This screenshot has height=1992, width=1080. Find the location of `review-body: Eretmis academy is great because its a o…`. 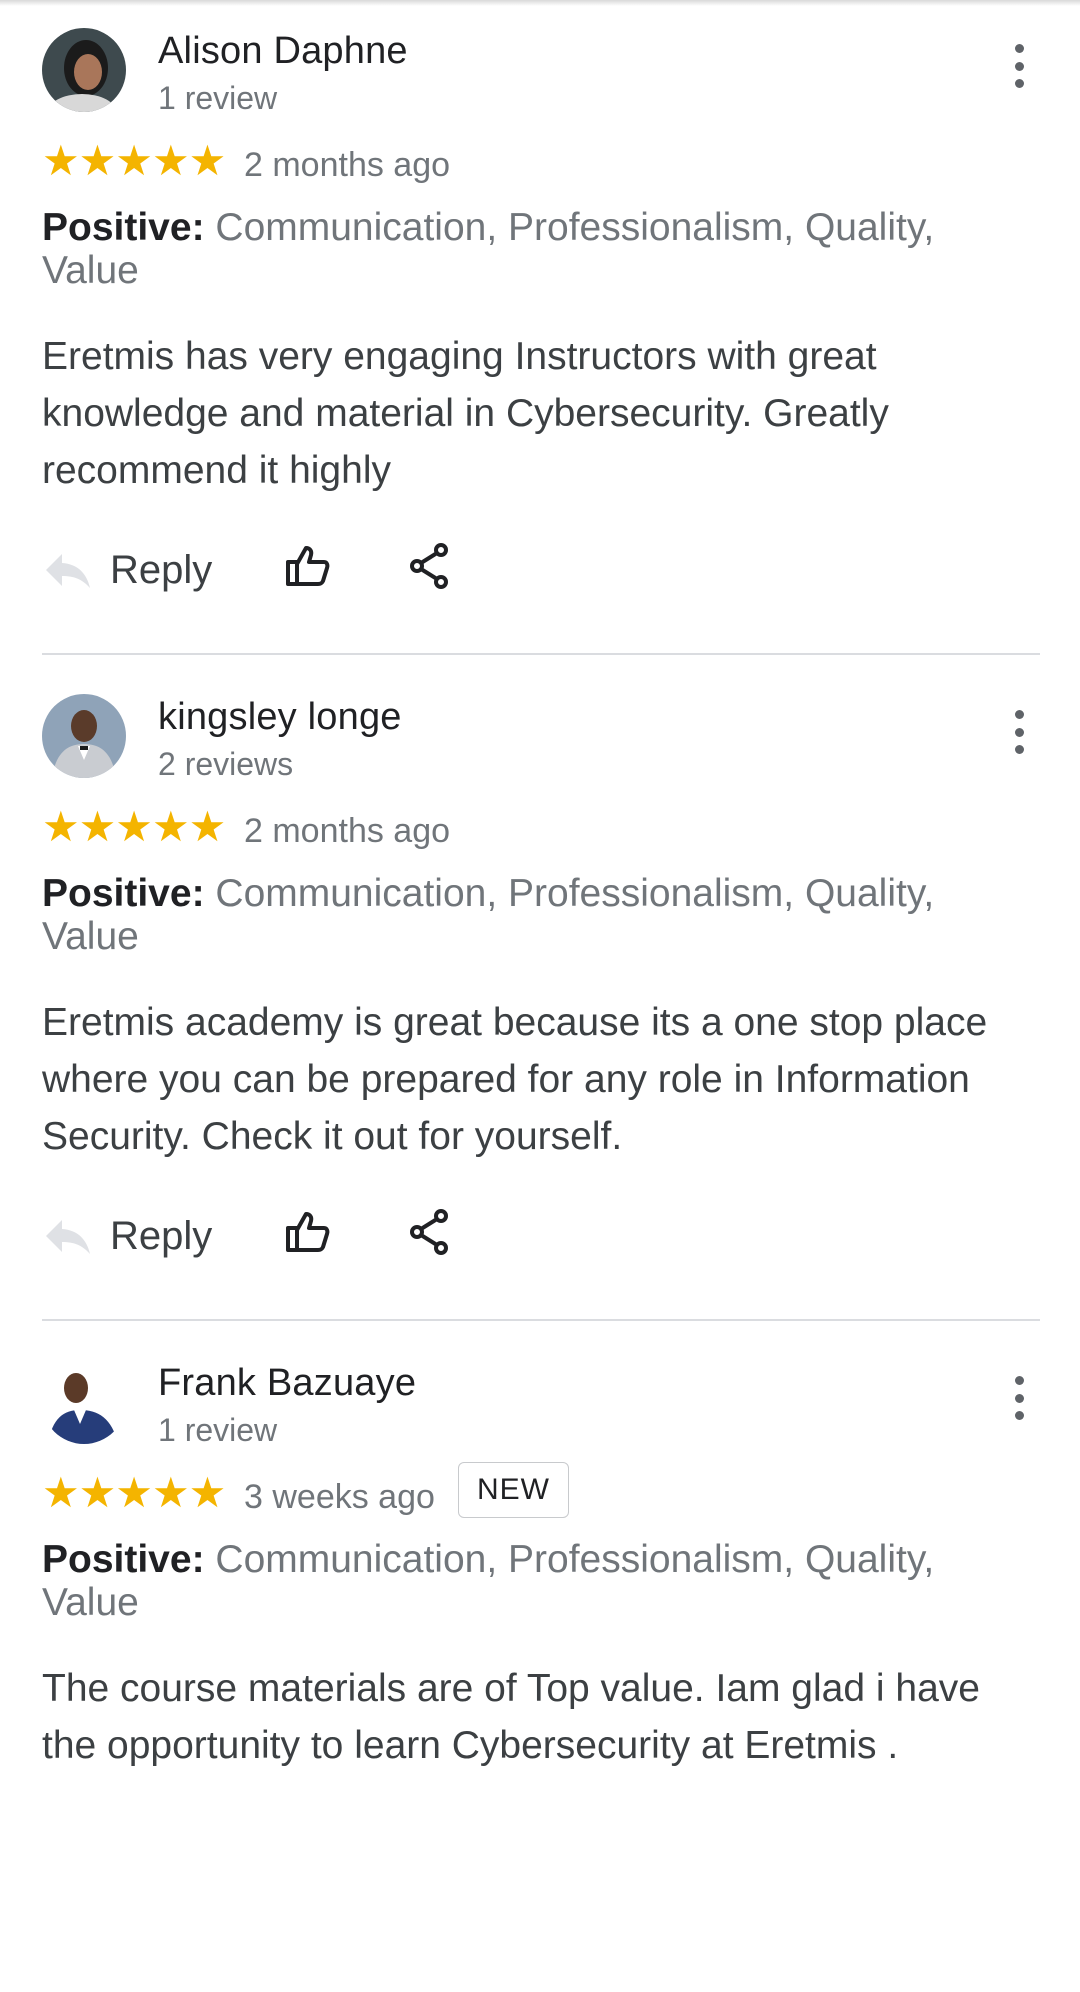

review-body: Eretmis academy is great because its a o… is located at coordinates (515, 1079).